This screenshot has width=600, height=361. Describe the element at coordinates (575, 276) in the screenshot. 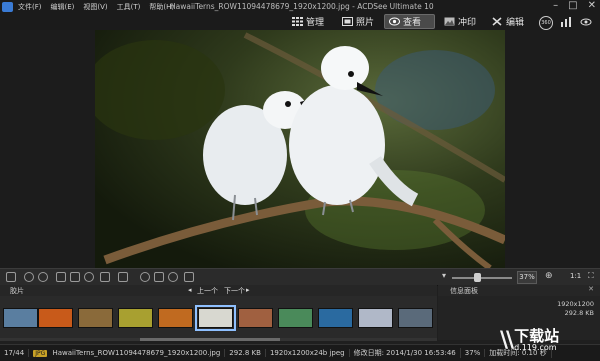

I see `actual-size-button: 1:1` at that location.